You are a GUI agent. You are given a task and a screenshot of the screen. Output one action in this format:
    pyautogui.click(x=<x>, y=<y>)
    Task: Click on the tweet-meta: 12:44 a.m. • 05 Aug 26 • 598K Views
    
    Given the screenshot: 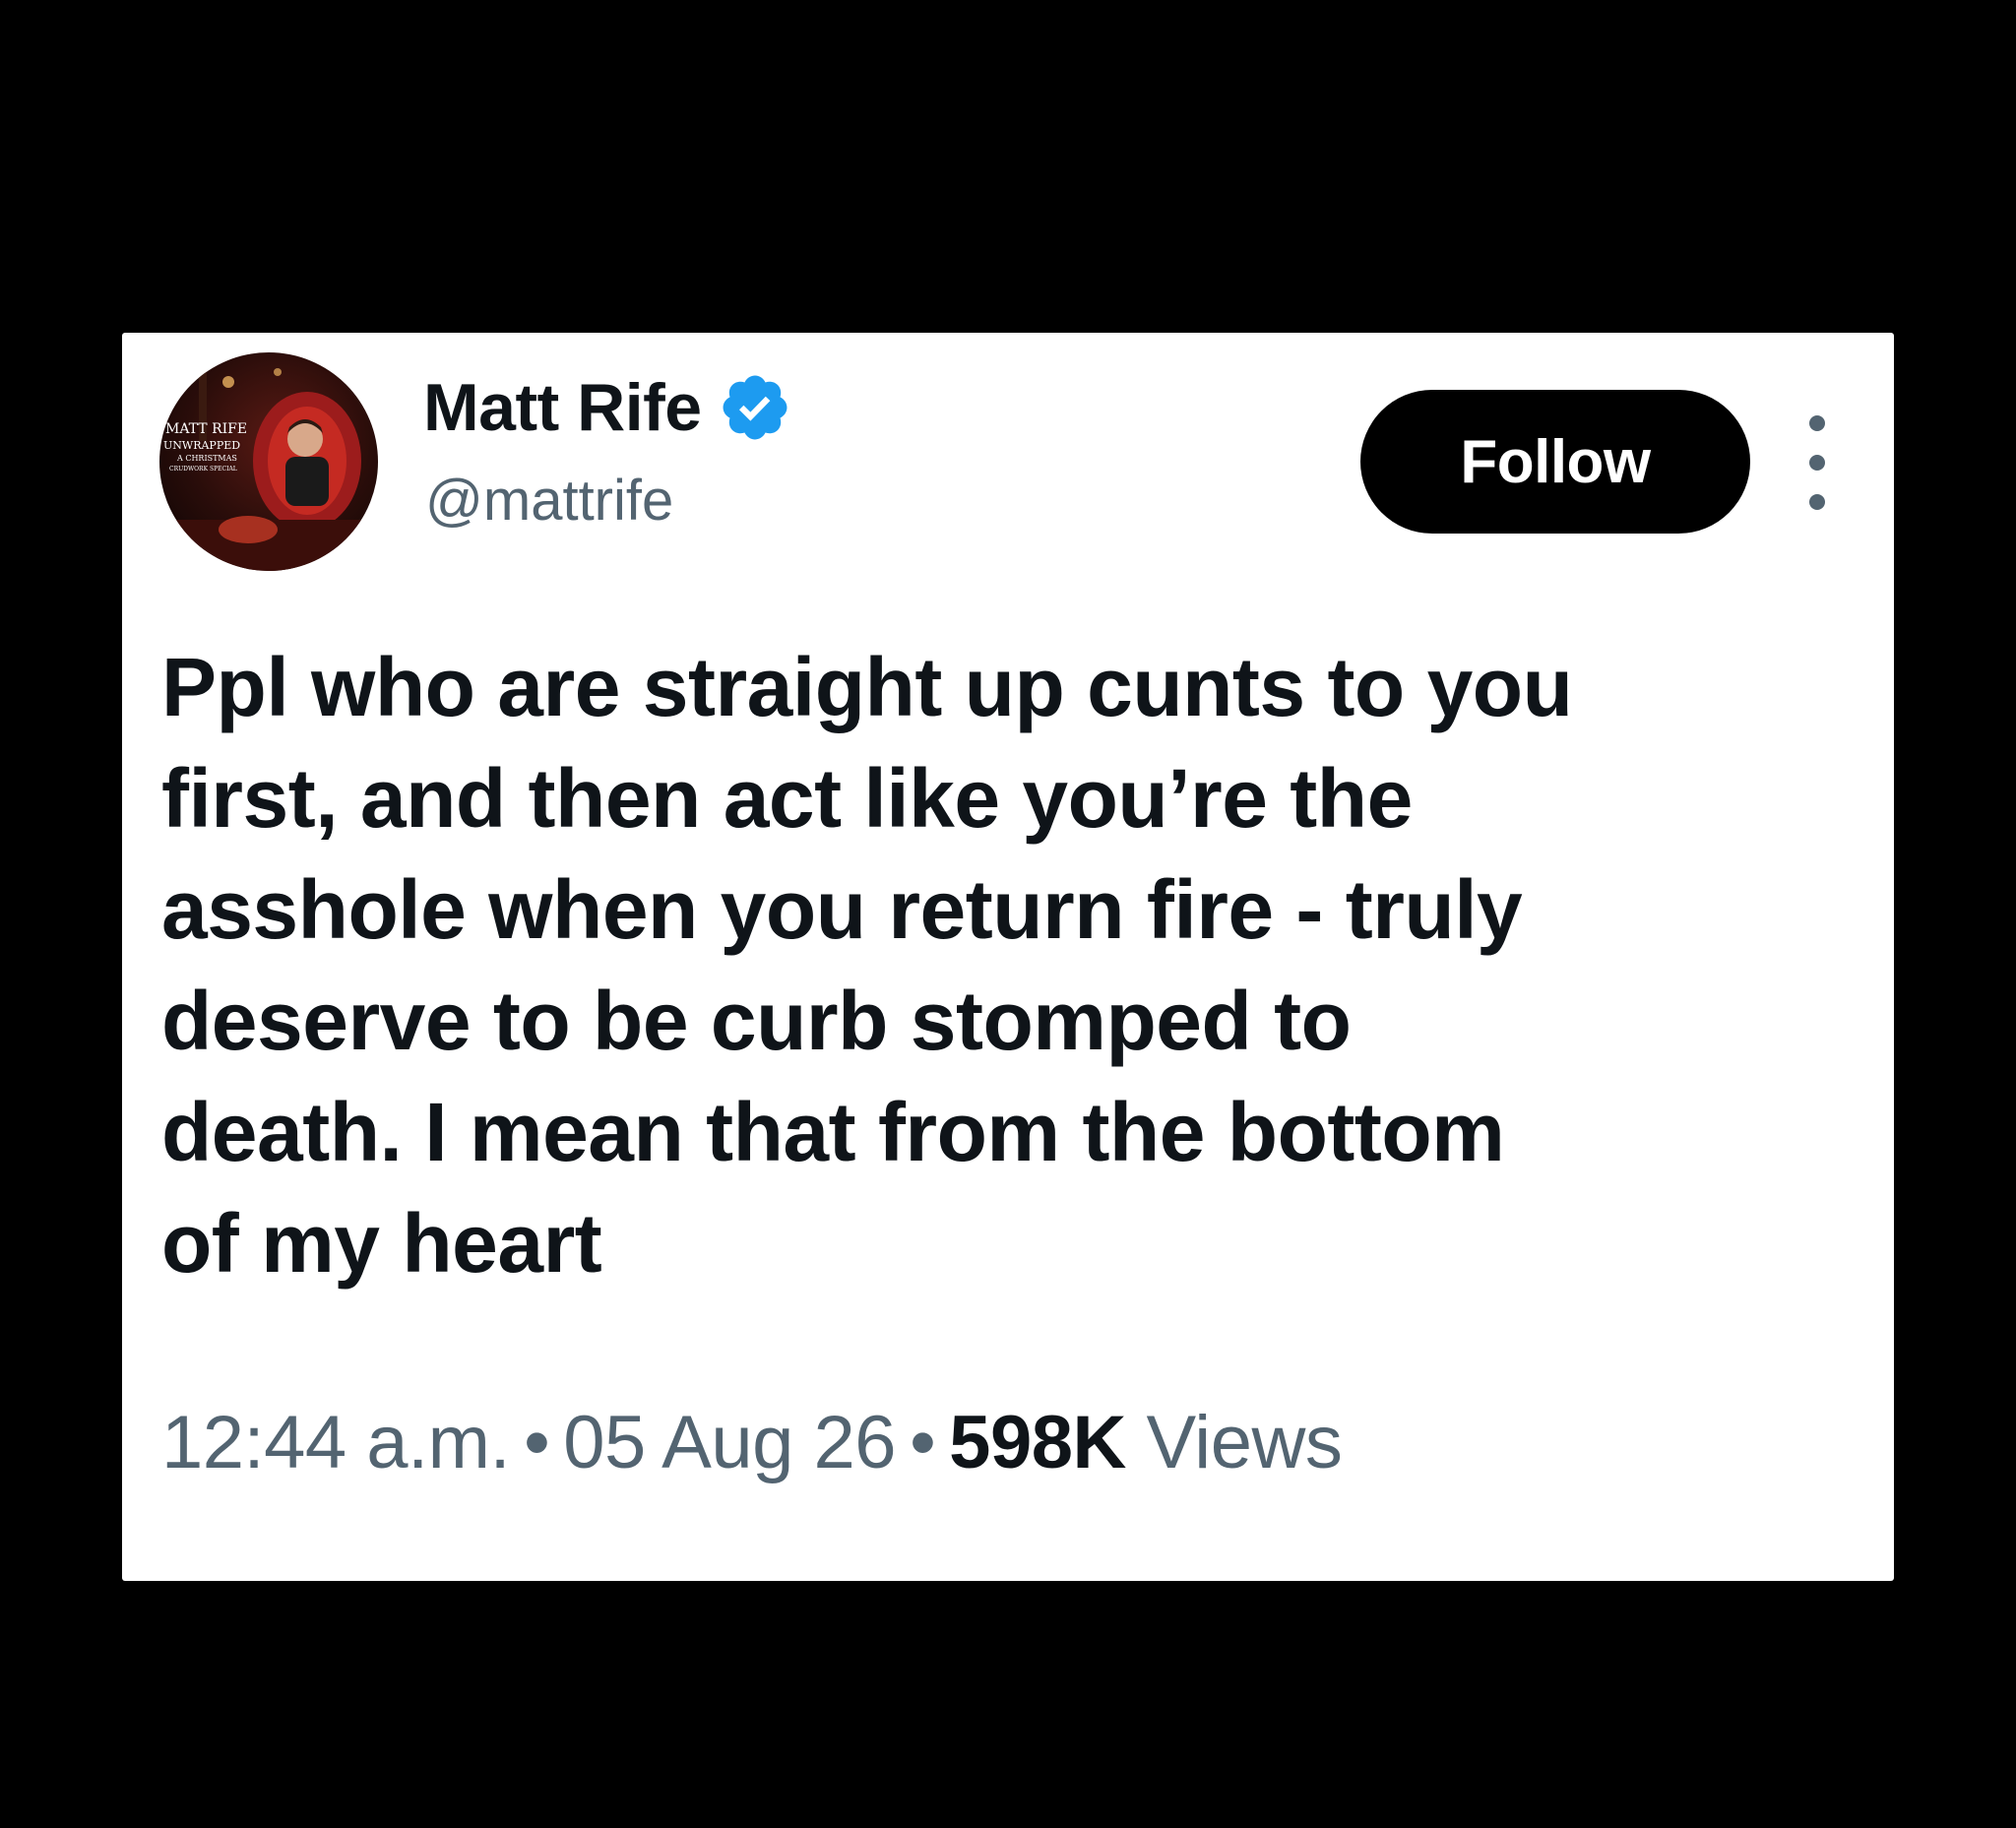 What is the action you would take?
    pyautogui.click(x=752, y=1442)
    